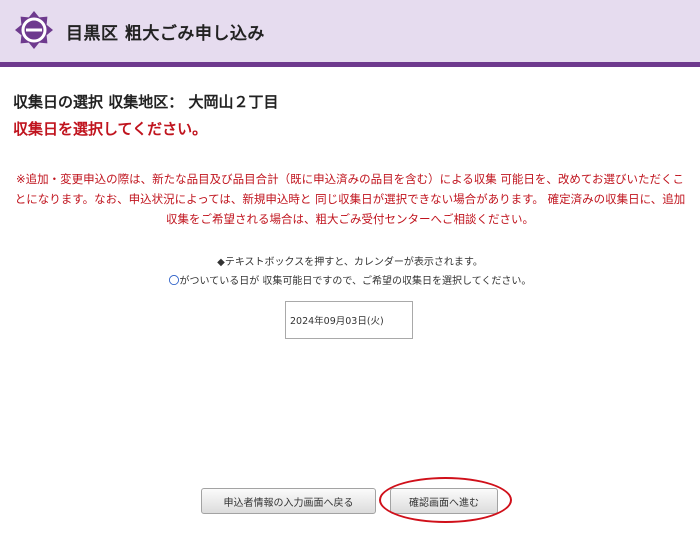 This screenshot has width=700, height=539. Describe the element at coordinates (110, 129) in the screenshot. I see `select-date-instruction: 収集日を選択してください。` at that location.